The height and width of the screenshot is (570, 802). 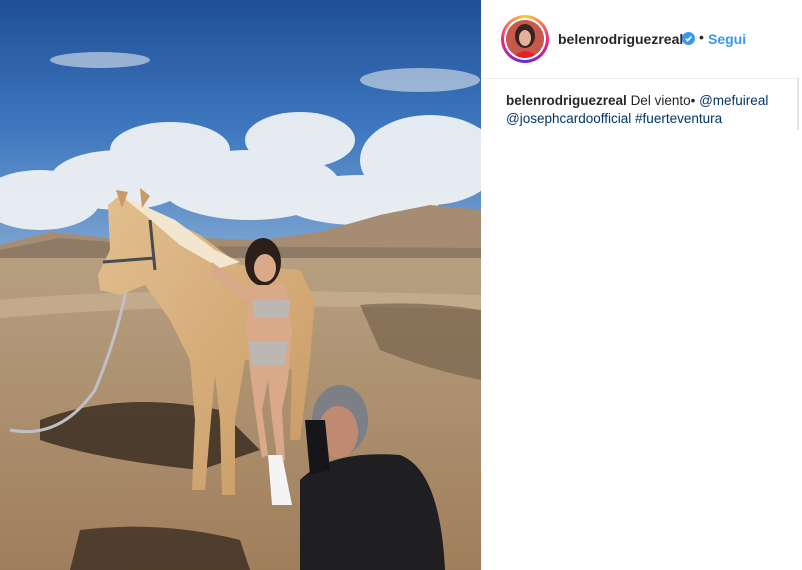 I want to click on post-header: belenrodriguezreal • Segui, so click(x=639, y=39).